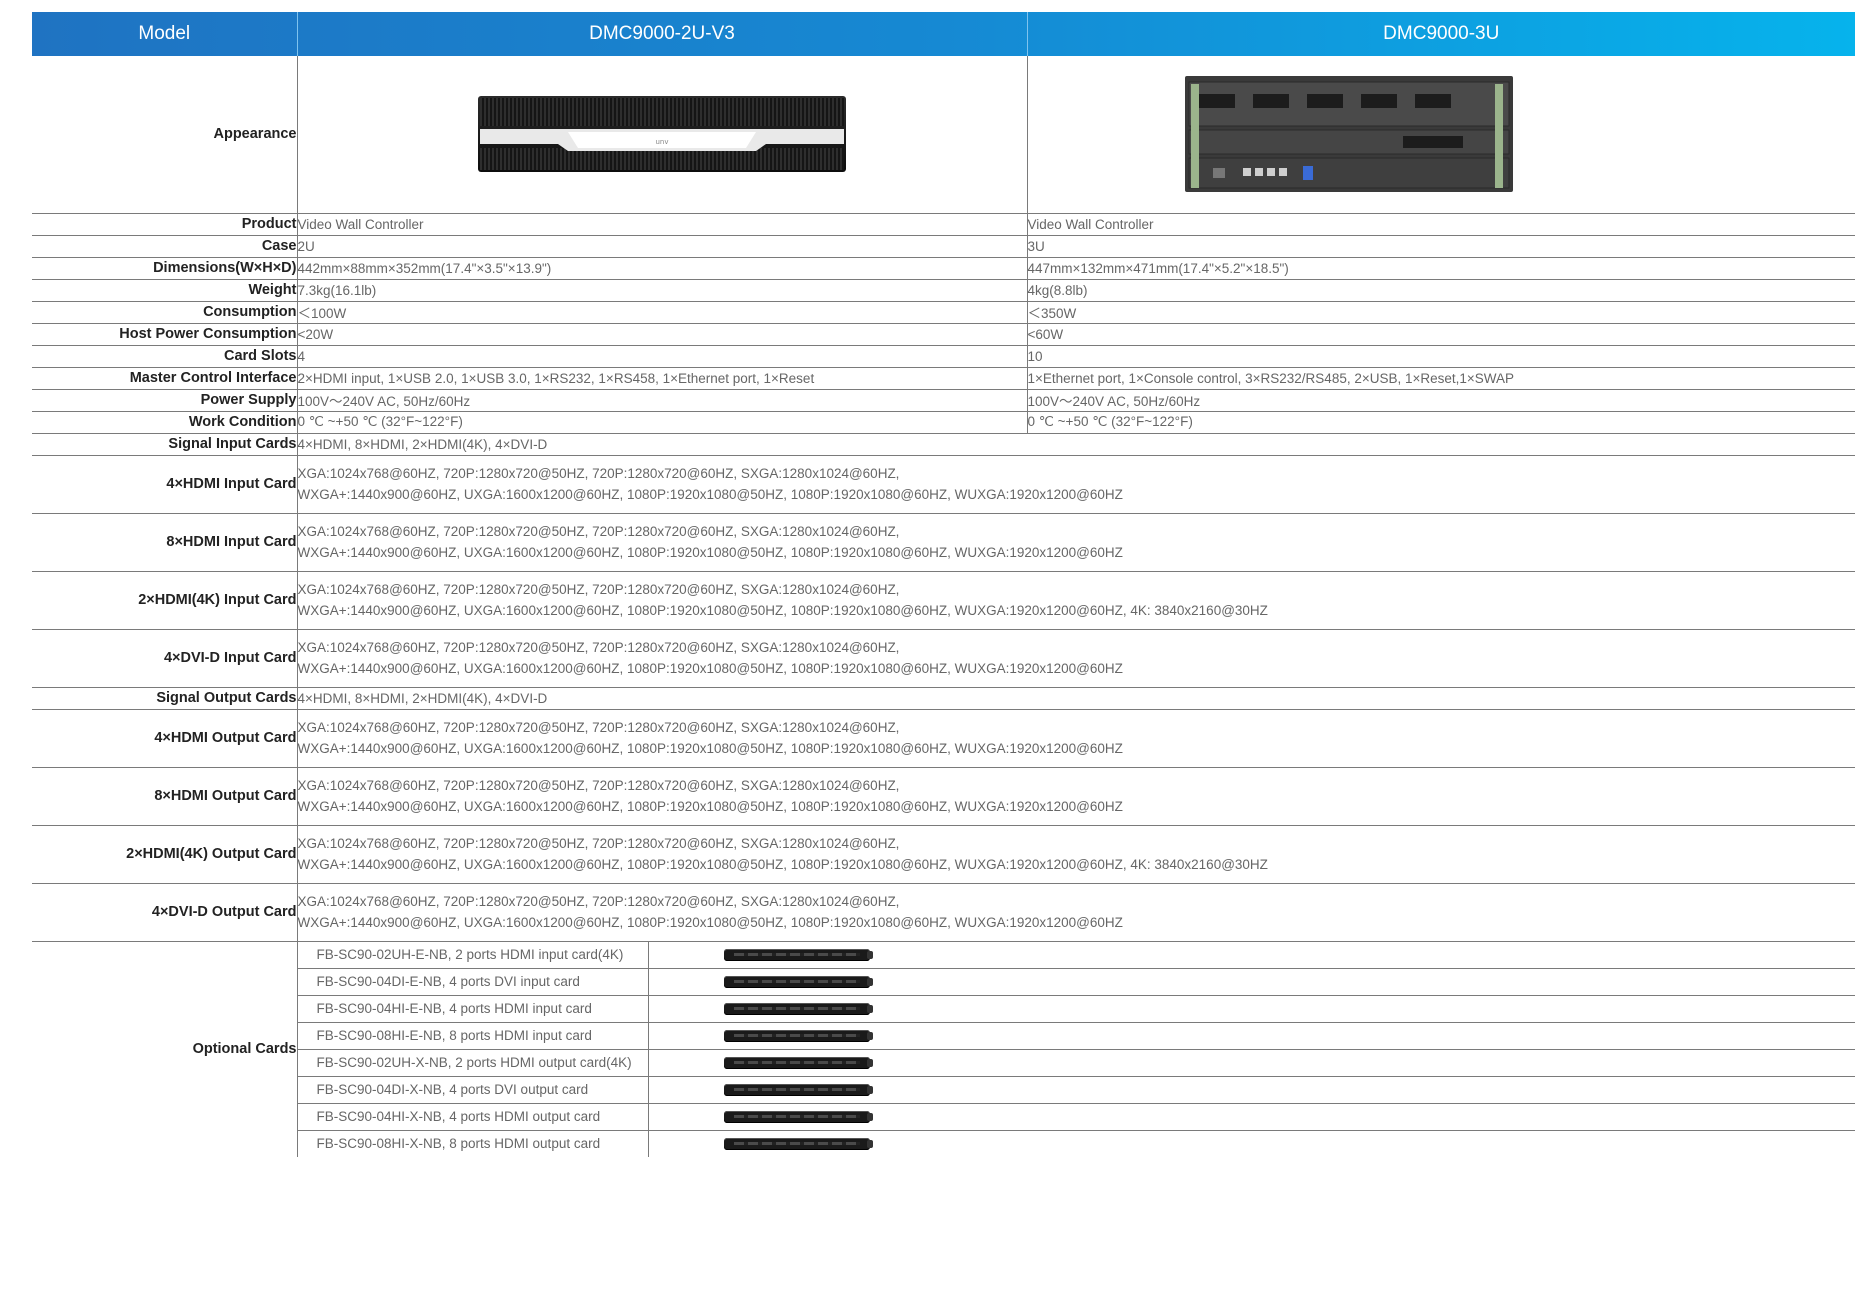 The image size is (1862, 1300). What do you see at coordinates (1441, 334) in the screenshot?
I see `host-power-3u-value: <60W` at bounding box center [1441, 334].